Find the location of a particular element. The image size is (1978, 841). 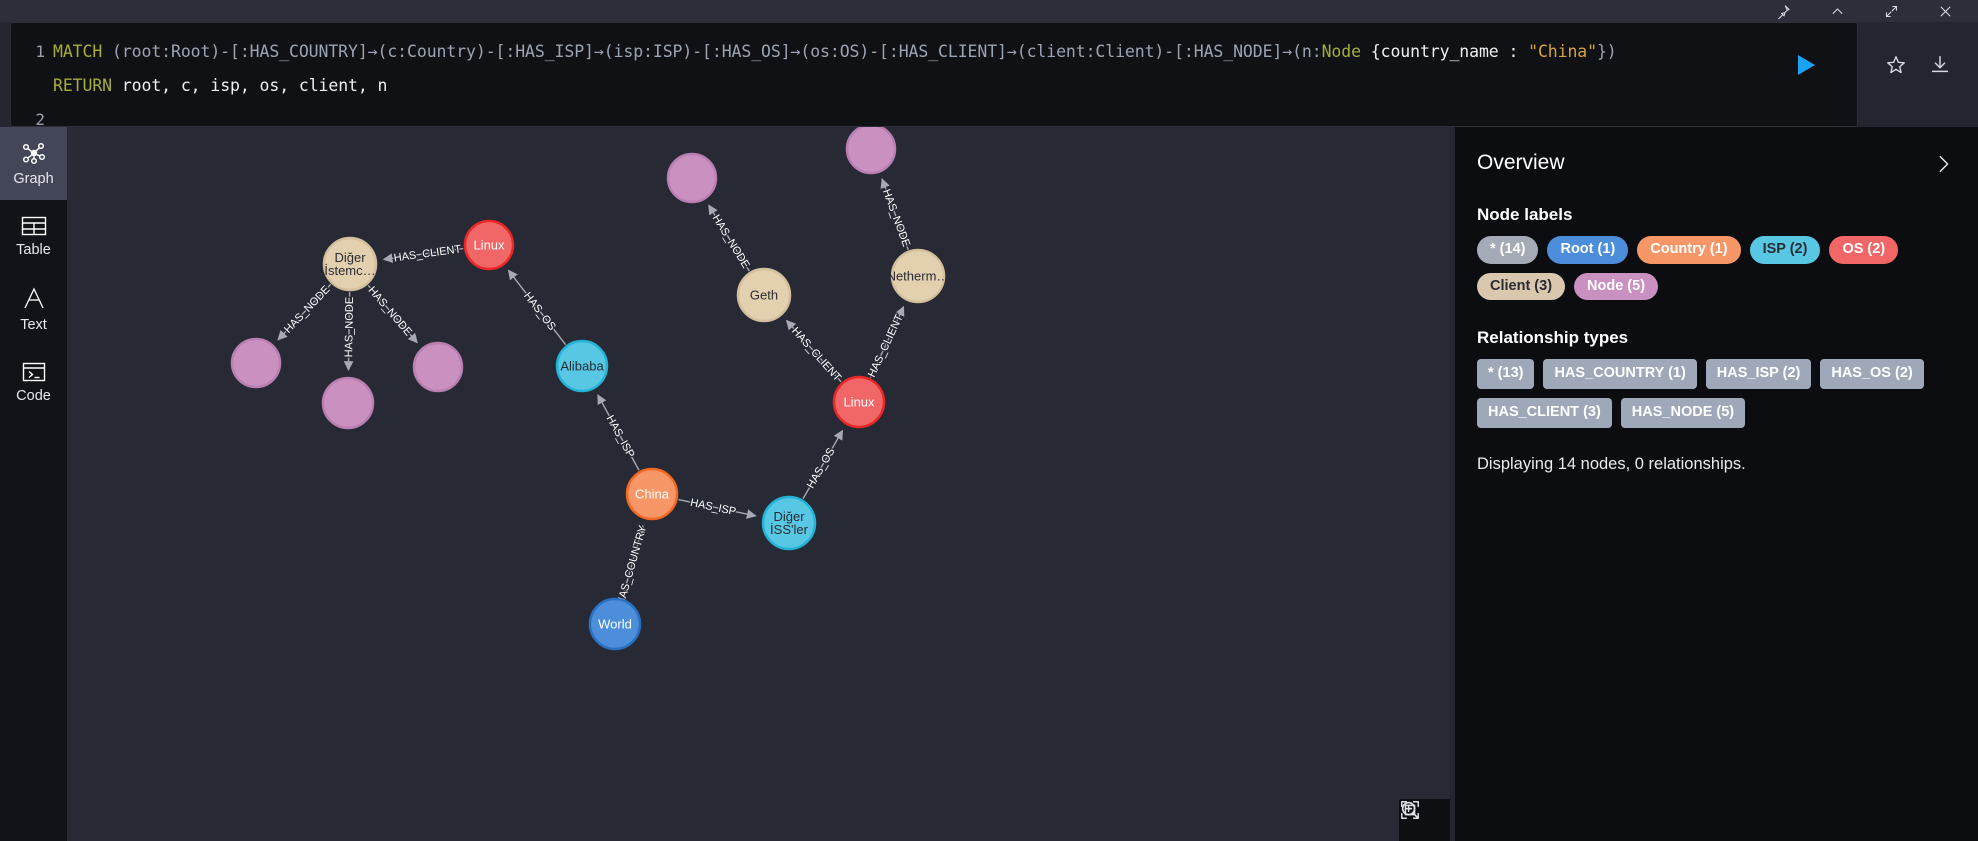

relationship-type-chip: HAS_OS (2) is located at coordinates (1872, 374).